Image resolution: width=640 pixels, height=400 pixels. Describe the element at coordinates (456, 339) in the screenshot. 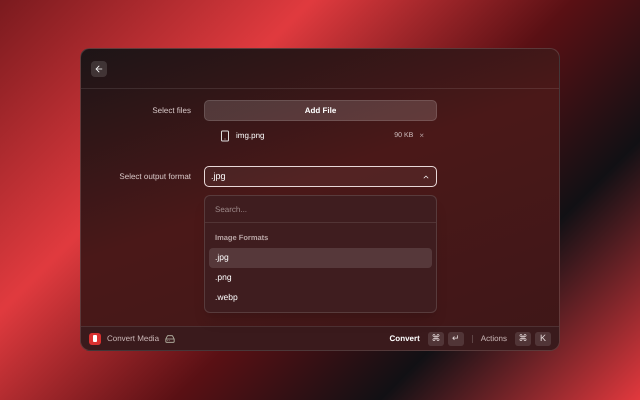

I see `shortcut-key: ↵` at that location.